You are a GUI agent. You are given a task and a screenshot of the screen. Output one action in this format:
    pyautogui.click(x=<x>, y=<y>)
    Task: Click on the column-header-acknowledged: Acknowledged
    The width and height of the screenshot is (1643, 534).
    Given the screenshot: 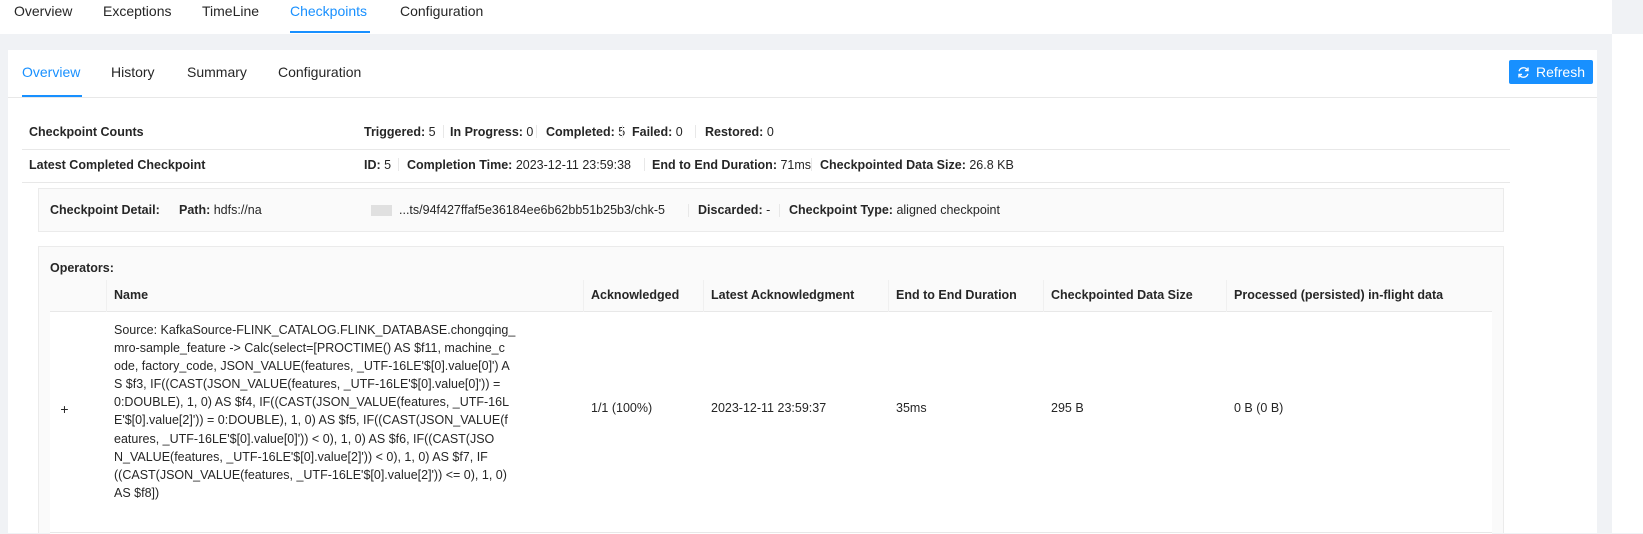 What is the action you would take?
    pyautogui.click(x=635, y=295)
    